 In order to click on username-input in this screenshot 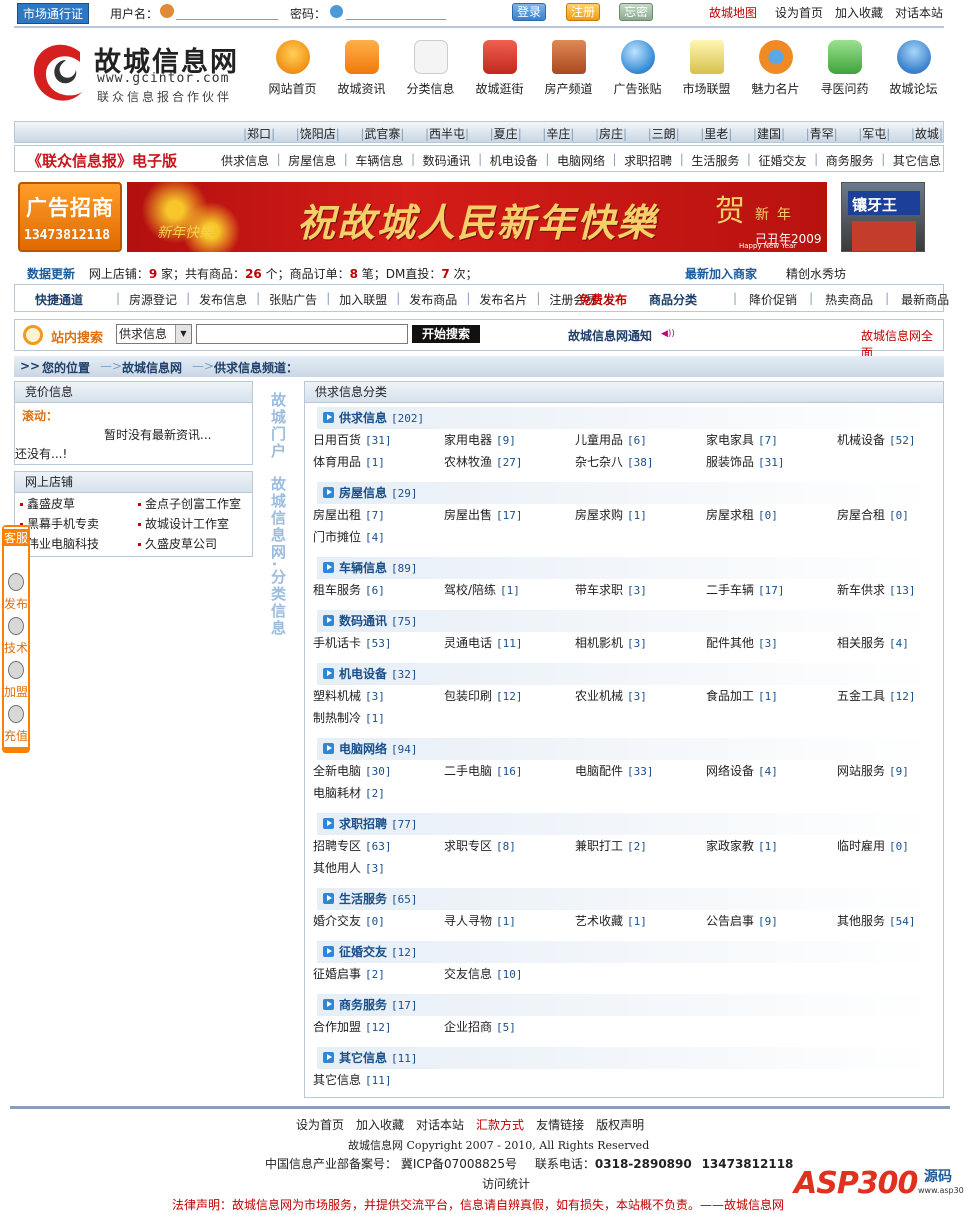, I will do `click(227, 12)`.